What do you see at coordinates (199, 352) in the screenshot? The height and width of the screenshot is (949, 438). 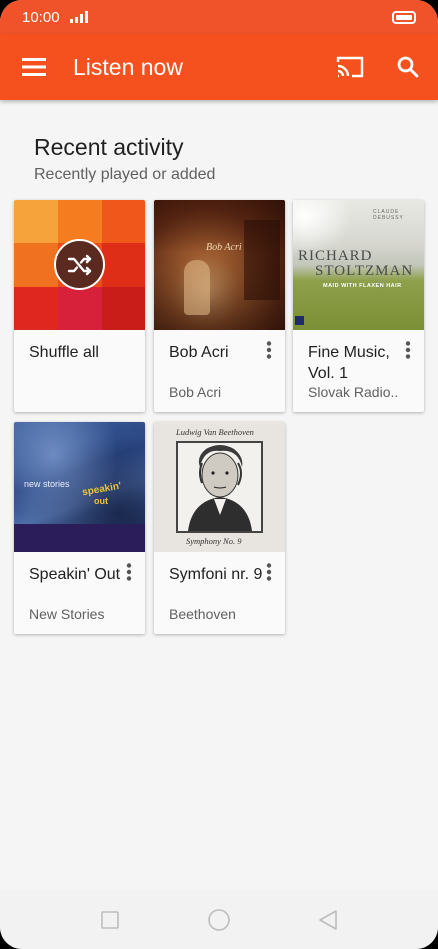 I see `card-title: Bob Acri` at bounding box center [199, 352].